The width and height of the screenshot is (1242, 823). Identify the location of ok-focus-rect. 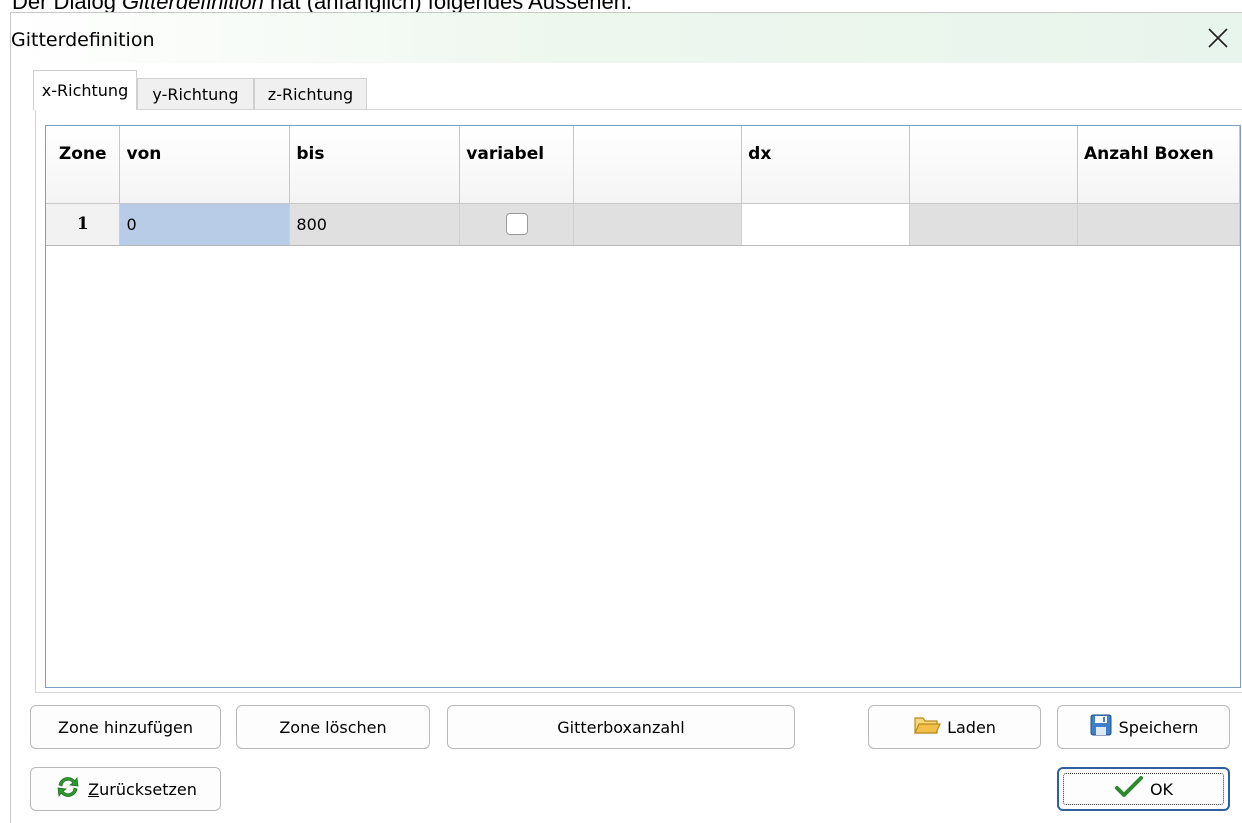
(1143, 789).